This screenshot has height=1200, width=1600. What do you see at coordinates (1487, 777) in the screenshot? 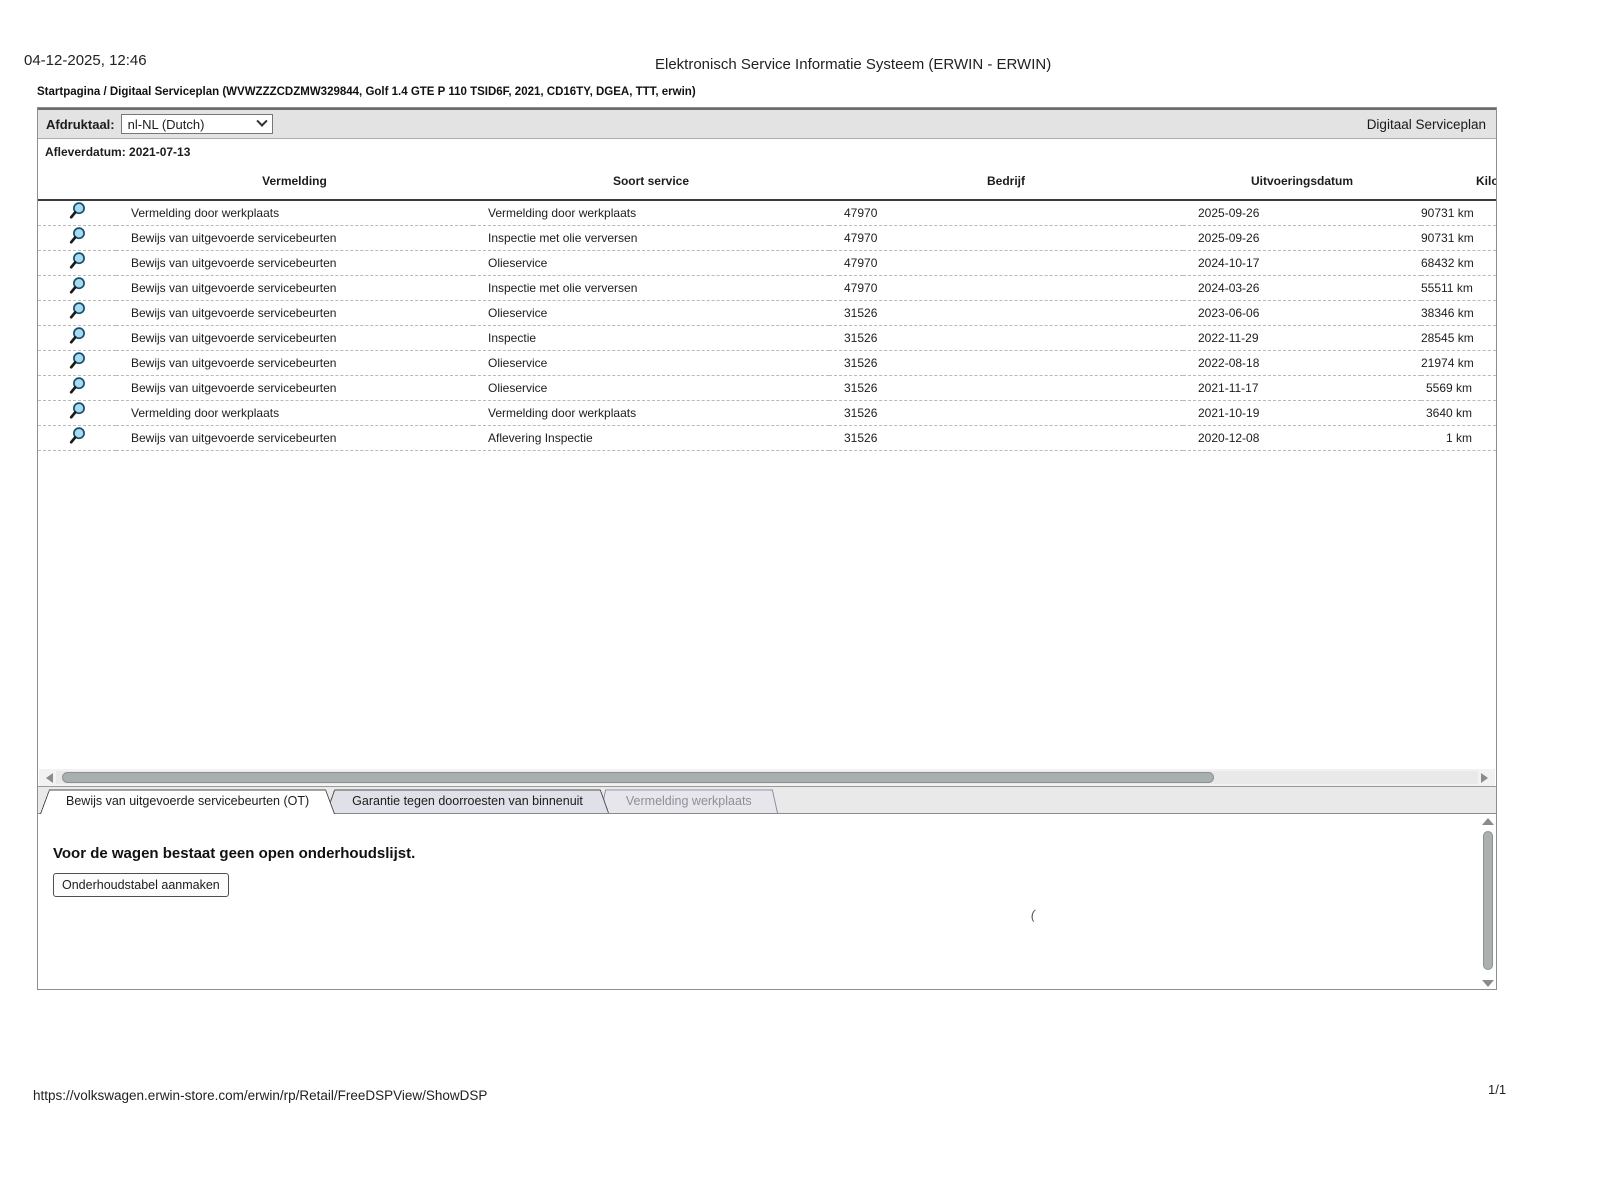
I see `scroll-right-icon` at bounding box center [1487, 777].